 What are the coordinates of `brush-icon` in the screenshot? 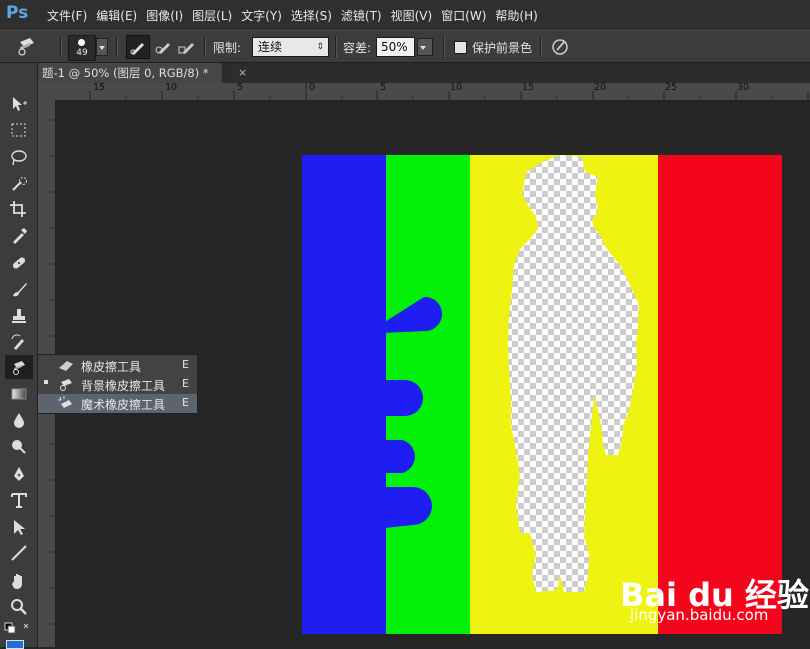 It's located at (20, 290).